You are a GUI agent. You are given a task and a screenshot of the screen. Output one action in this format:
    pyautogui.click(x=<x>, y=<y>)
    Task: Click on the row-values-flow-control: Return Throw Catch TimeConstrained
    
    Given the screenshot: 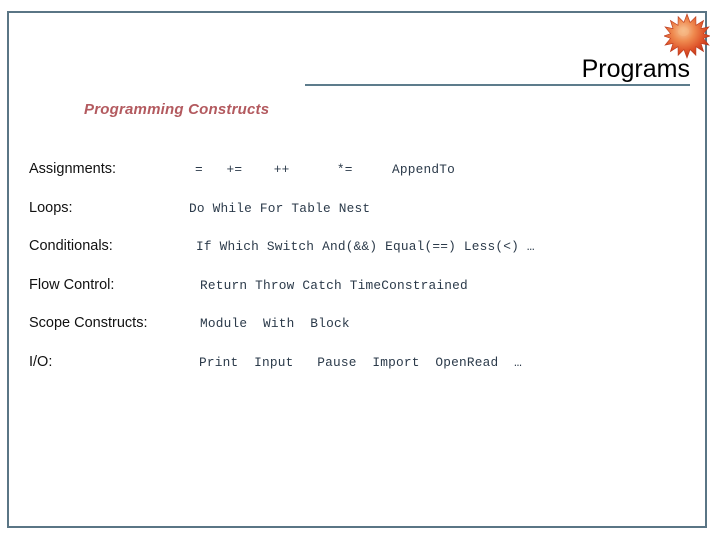 What is the action you would take?
    pyautogui.click(x=334, y=285)
    